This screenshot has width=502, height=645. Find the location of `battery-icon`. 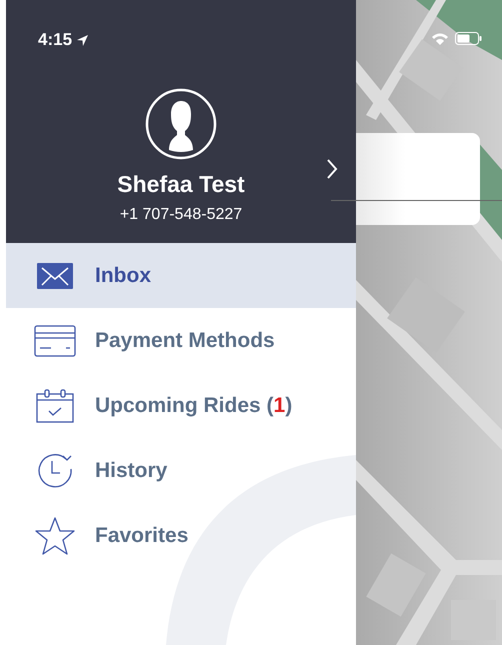

battery-icon is located at coordinates (468, 38).